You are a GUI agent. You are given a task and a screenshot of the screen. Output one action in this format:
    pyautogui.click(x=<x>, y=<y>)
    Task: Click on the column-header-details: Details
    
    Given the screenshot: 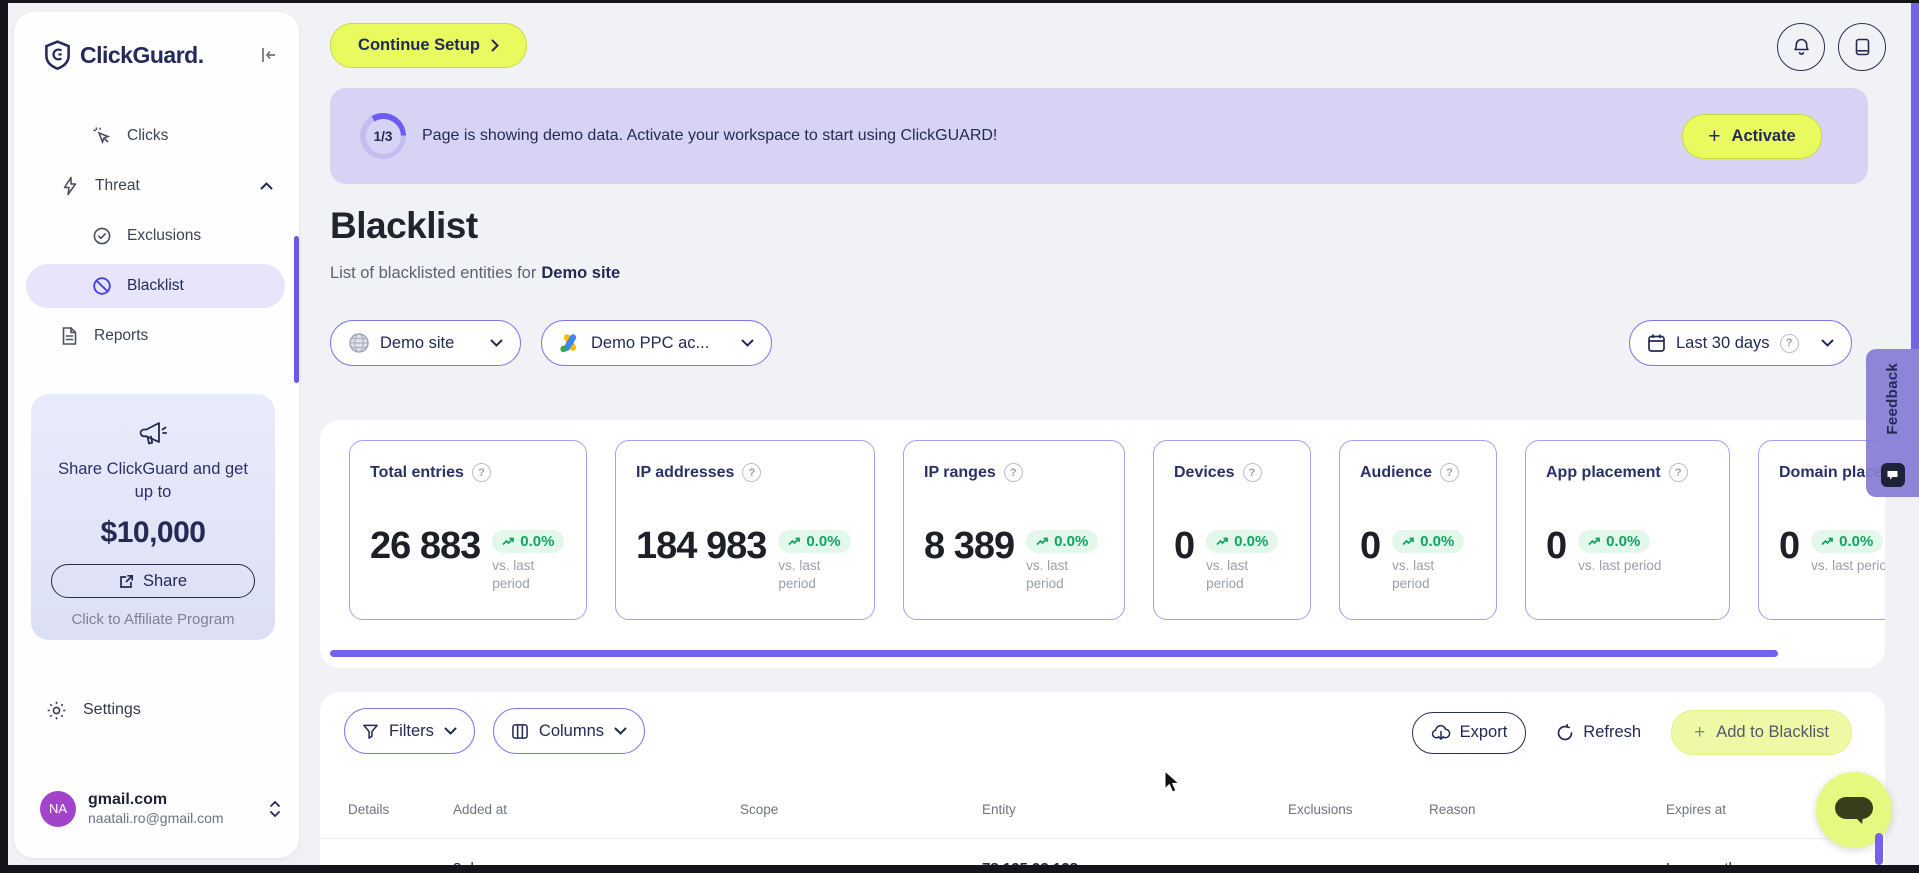 What is the action you would take?
    pyautogui.click(x=369, y=809)
    